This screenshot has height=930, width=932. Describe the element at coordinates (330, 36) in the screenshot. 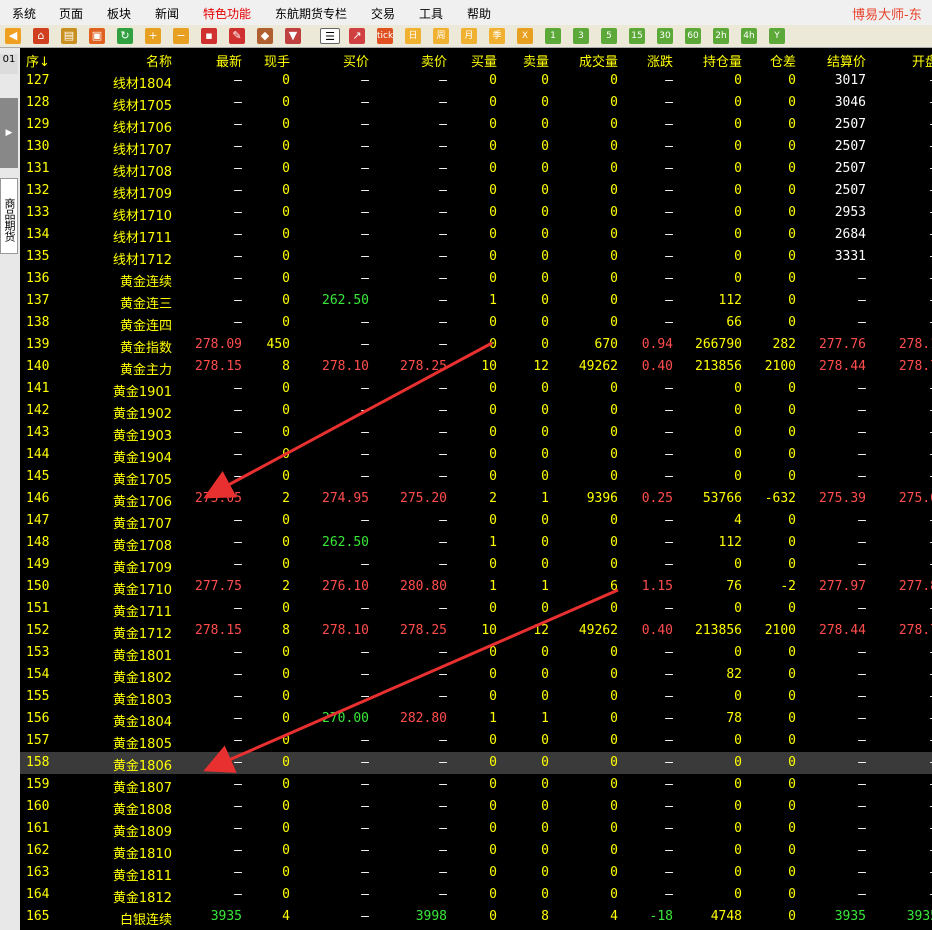

I see `quote-list-icon: ☰` at that location.